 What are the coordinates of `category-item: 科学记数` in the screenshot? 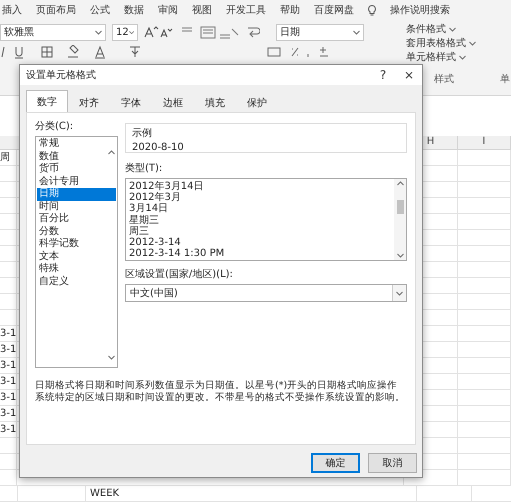 It's located at (76, 244).